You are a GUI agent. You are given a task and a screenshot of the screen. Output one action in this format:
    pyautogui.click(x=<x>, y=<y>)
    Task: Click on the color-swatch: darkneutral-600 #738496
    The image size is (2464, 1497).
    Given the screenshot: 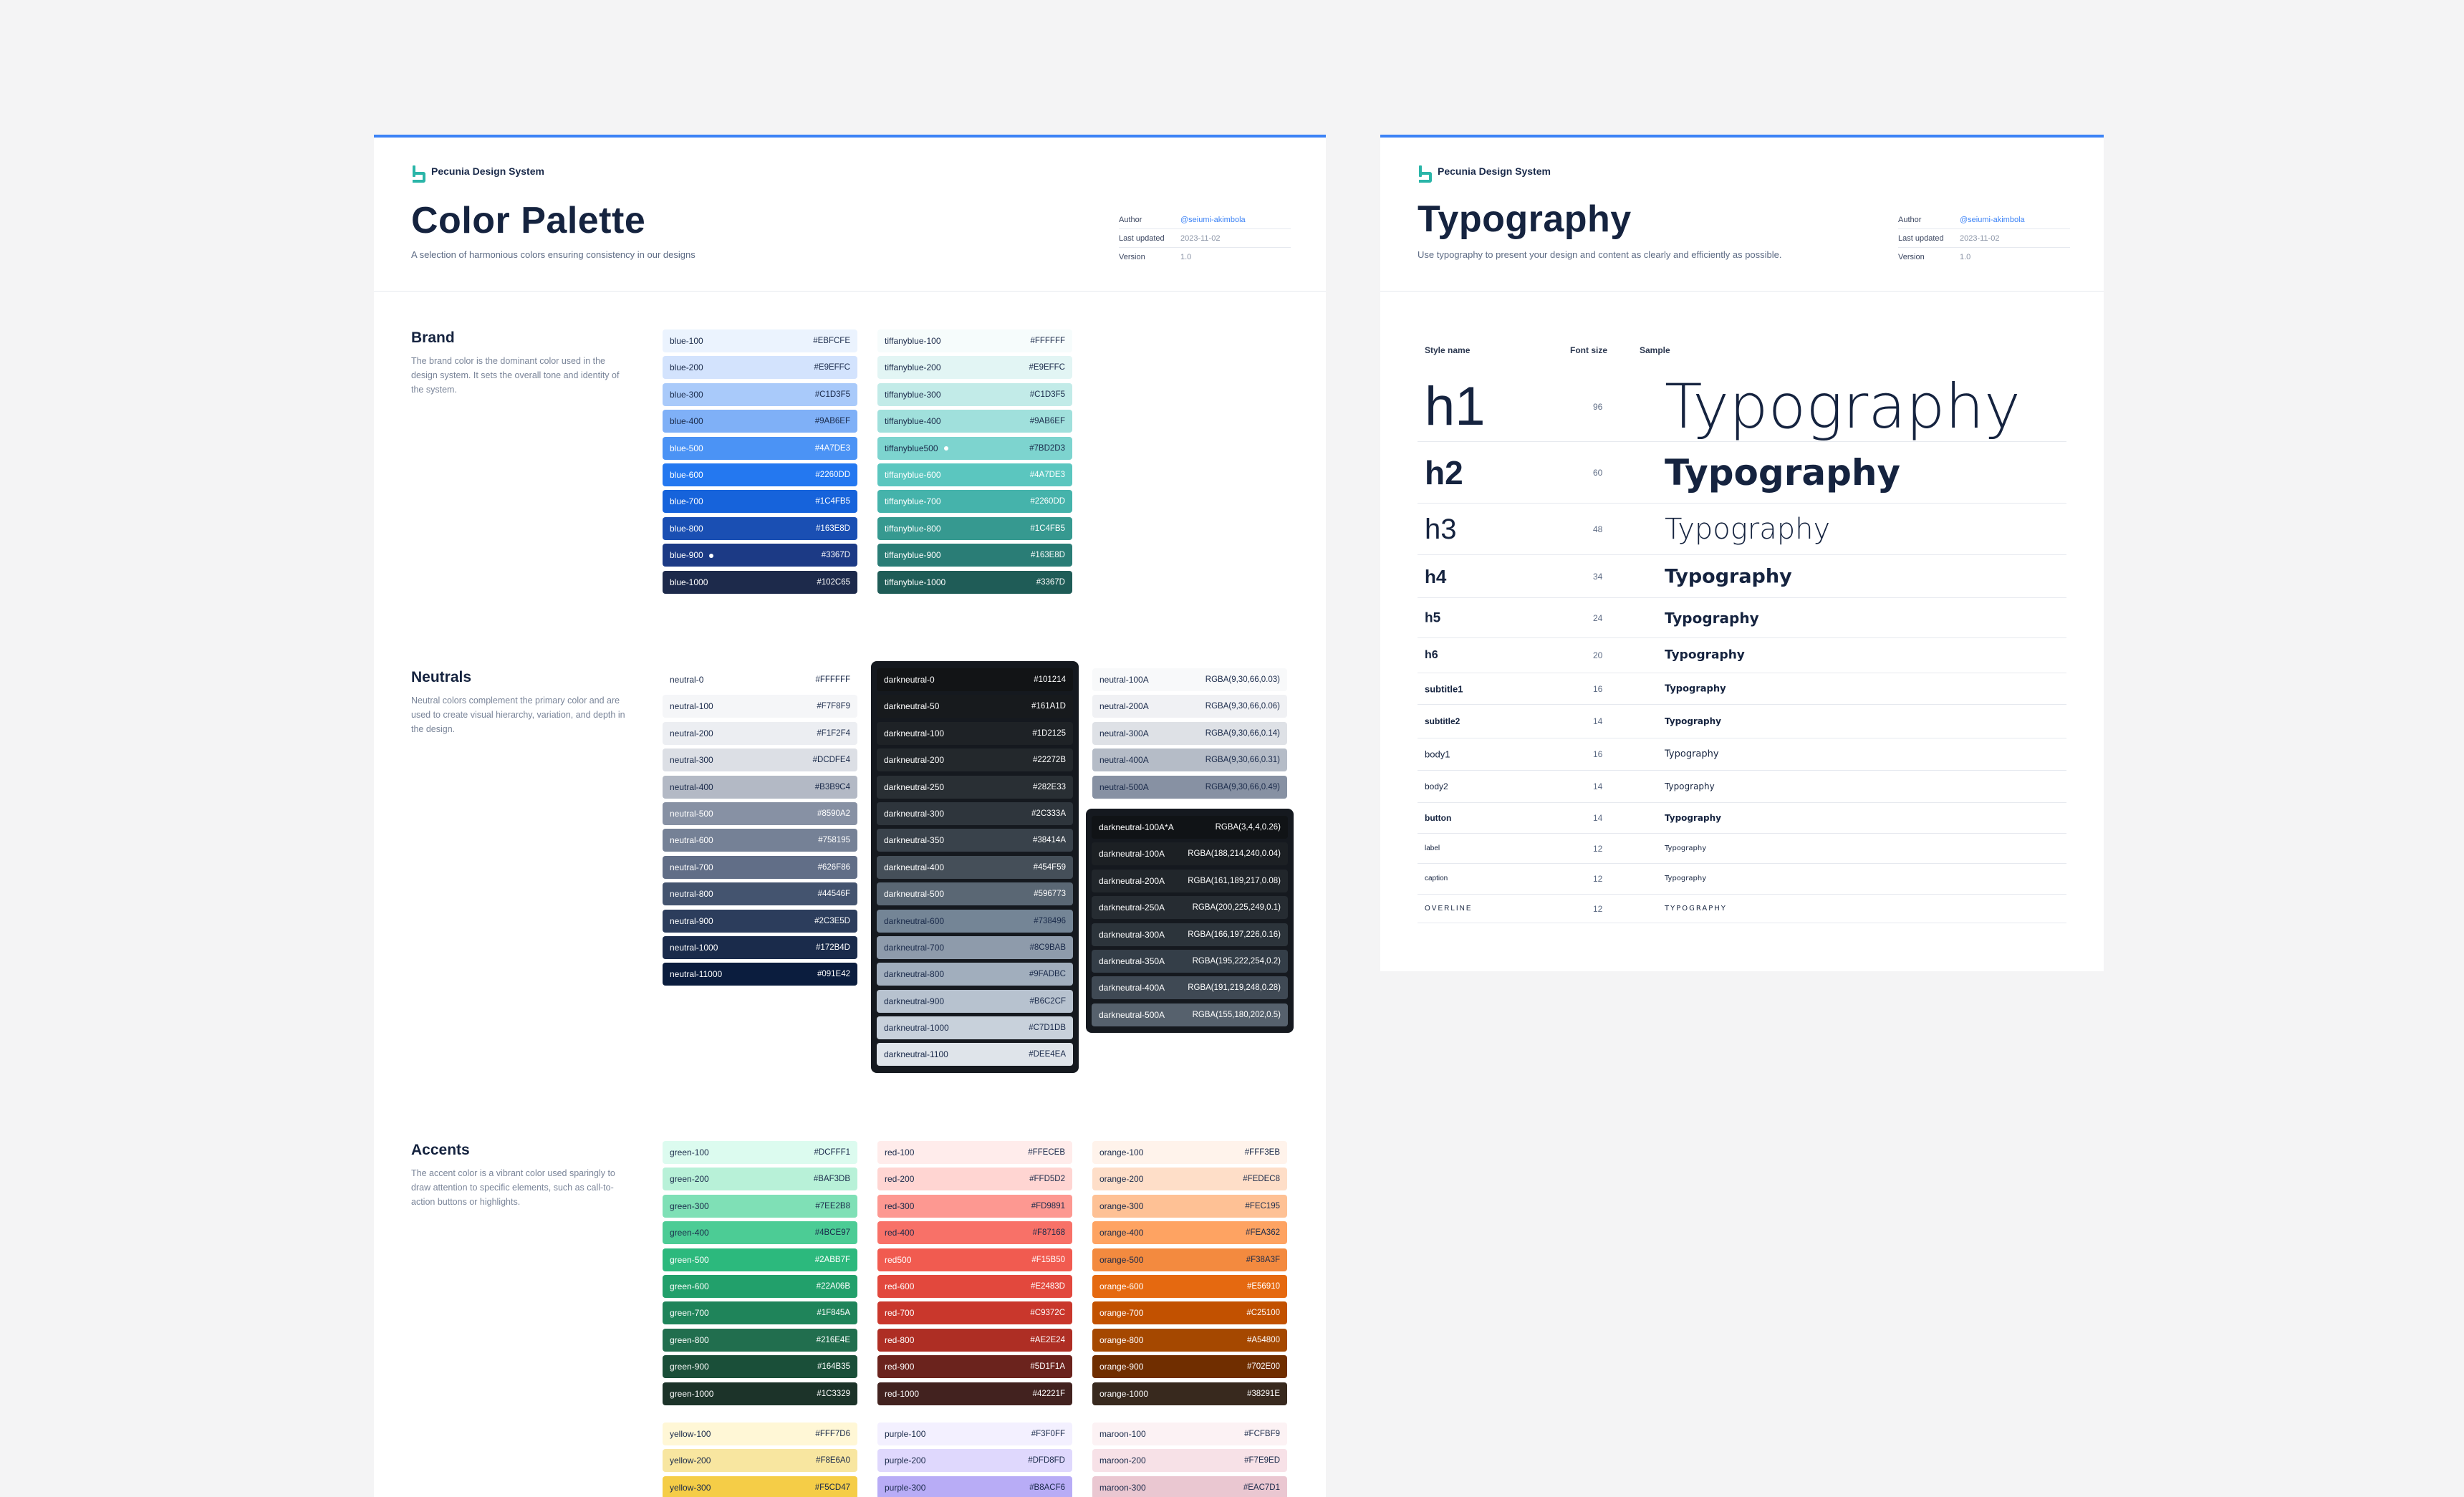 What is the action you would take?
    pyautogui.click(x=975, y=921)
    